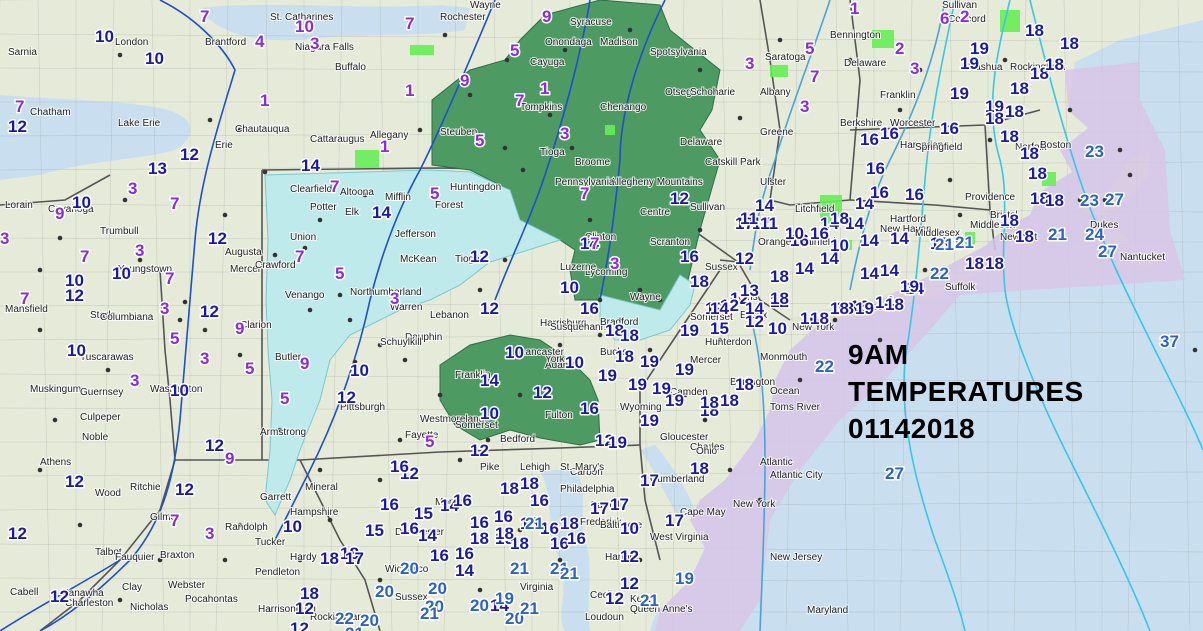 The height and width of the screenshot is (631, 1203). What do you see at coordinates (878, 354) in the screenshot?
I see `title-time: 9AM` at bounding box center [878, 354].